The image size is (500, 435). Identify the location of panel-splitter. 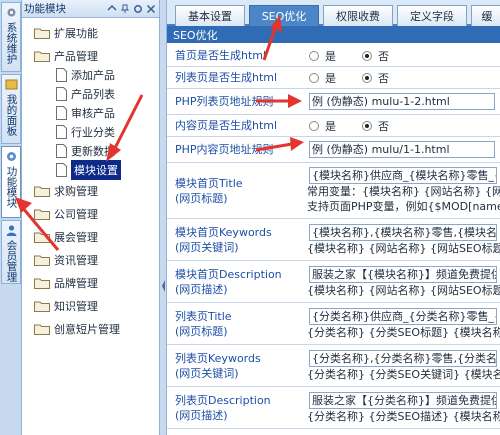
(163, 217).